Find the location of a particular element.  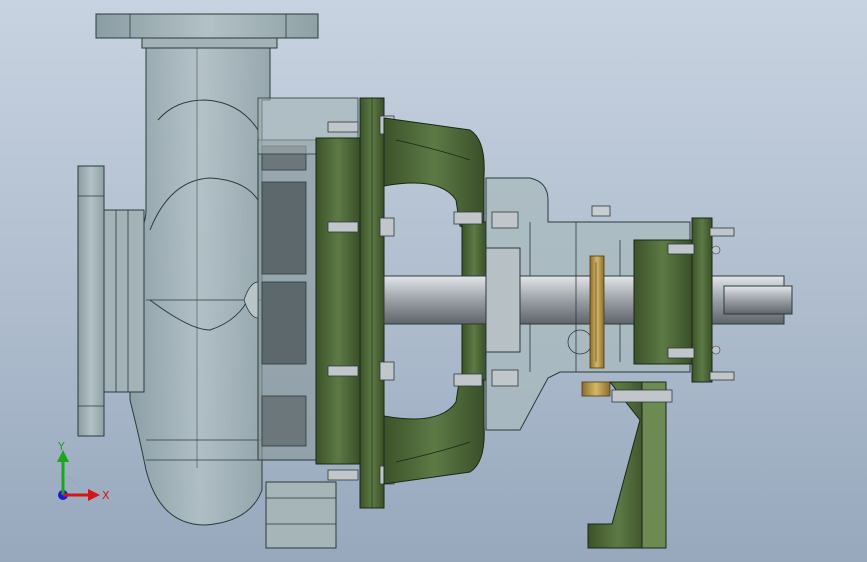

discharge-flange is located at coordinates (207, 31).